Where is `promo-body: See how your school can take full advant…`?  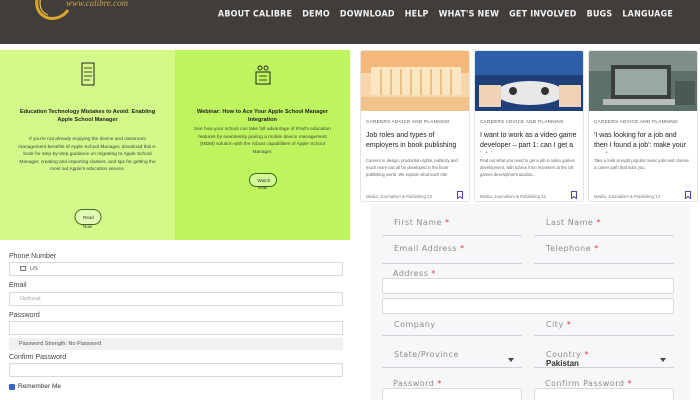
promo-body: See how your school can take full advant… is located at coordinates (262, 141).